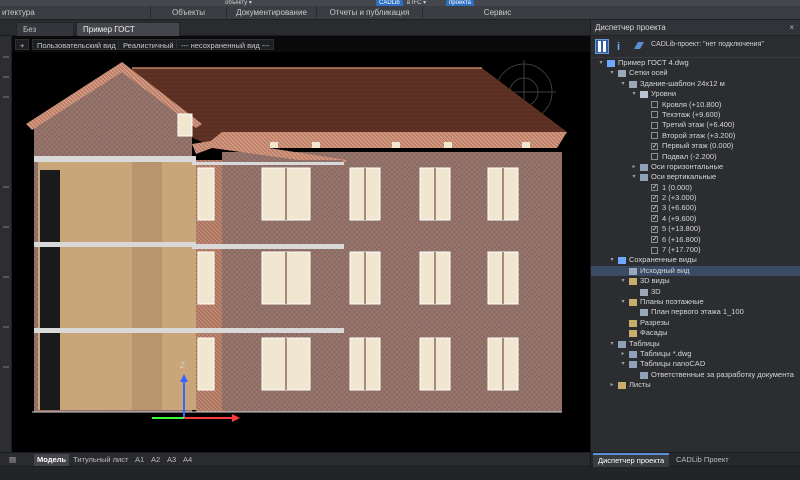  What do you see at coordinates (622, 261) in the screenshot?
I see `camera-icon` at bounding box center [622, 261].